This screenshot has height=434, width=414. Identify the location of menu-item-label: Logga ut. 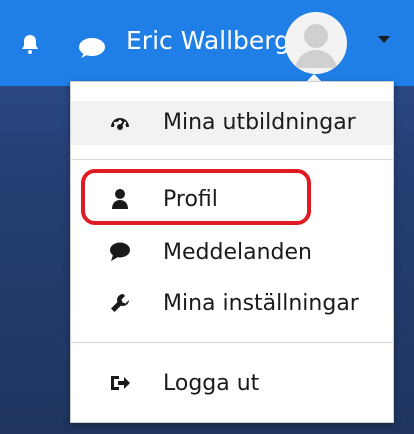
(211, 383).